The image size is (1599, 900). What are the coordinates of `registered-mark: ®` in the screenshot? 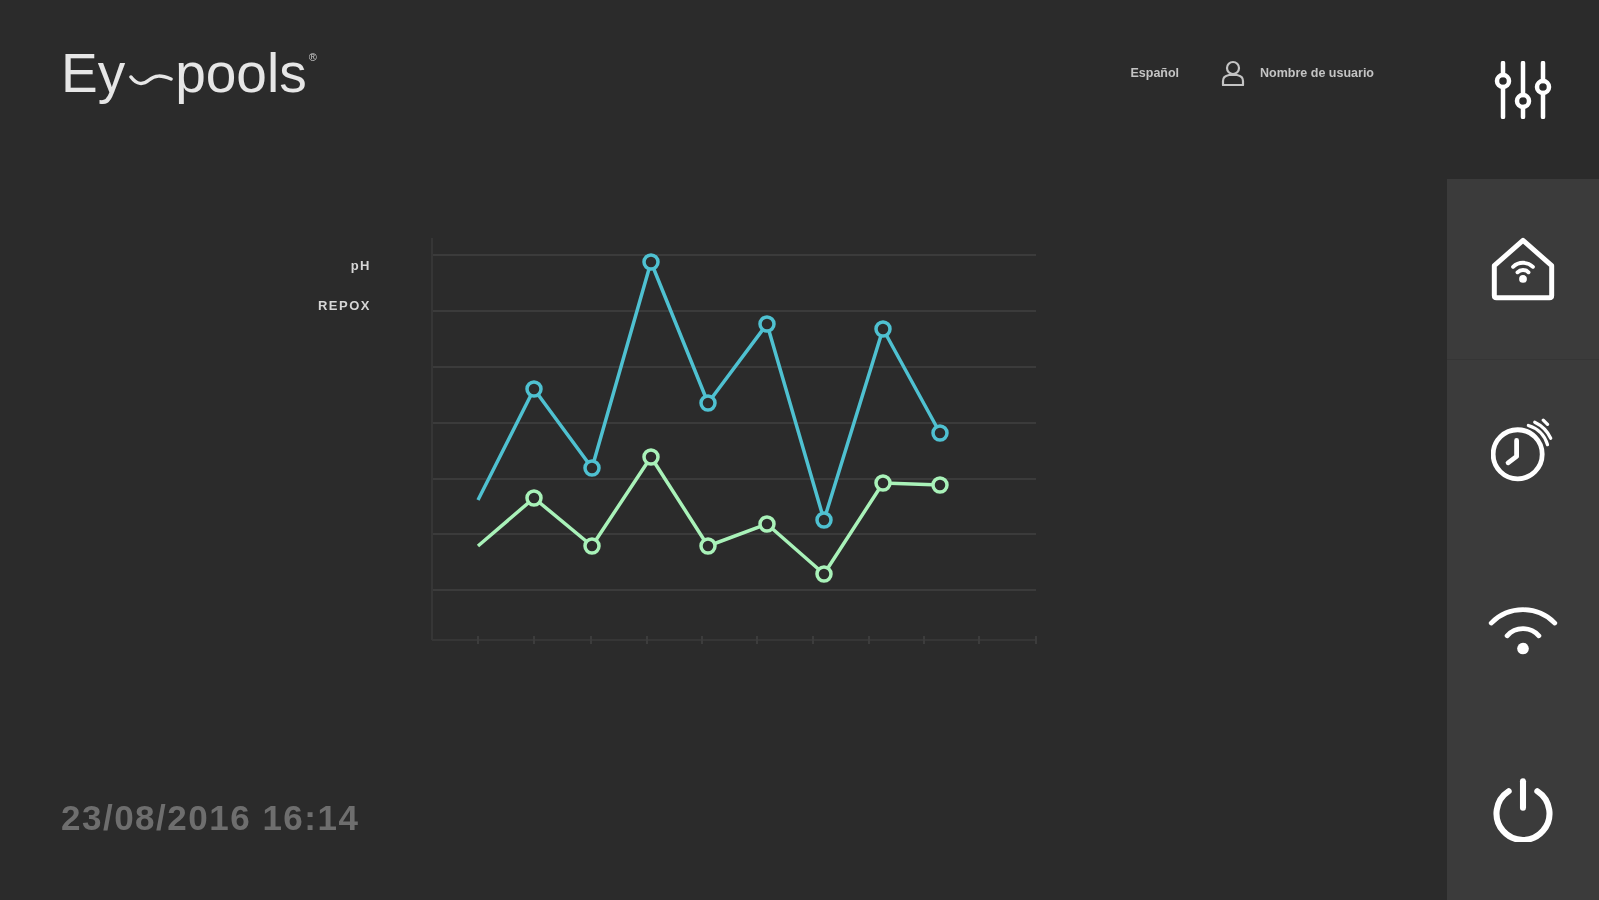 It's located at (312, 57).